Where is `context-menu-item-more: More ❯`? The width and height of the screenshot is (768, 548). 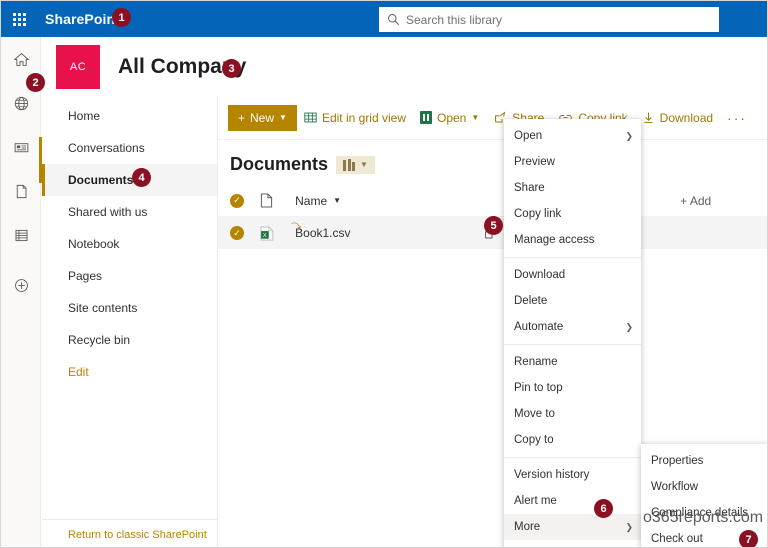 context-menu-item-more: More ❯ is located at coordinates (572, 527).